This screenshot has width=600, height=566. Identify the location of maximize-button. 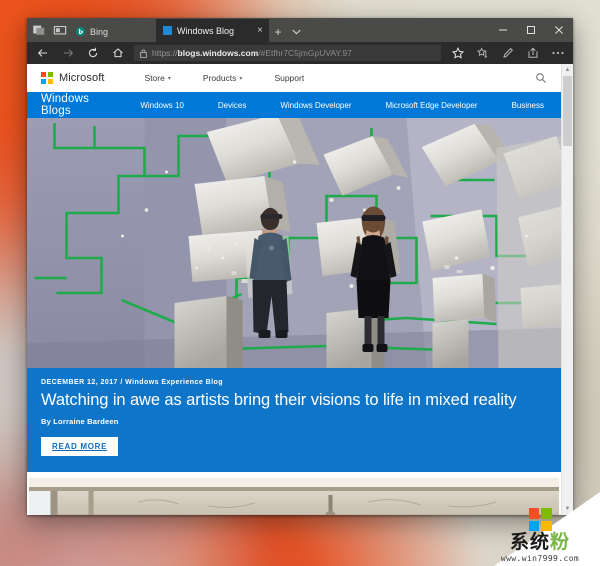
(531, 30).